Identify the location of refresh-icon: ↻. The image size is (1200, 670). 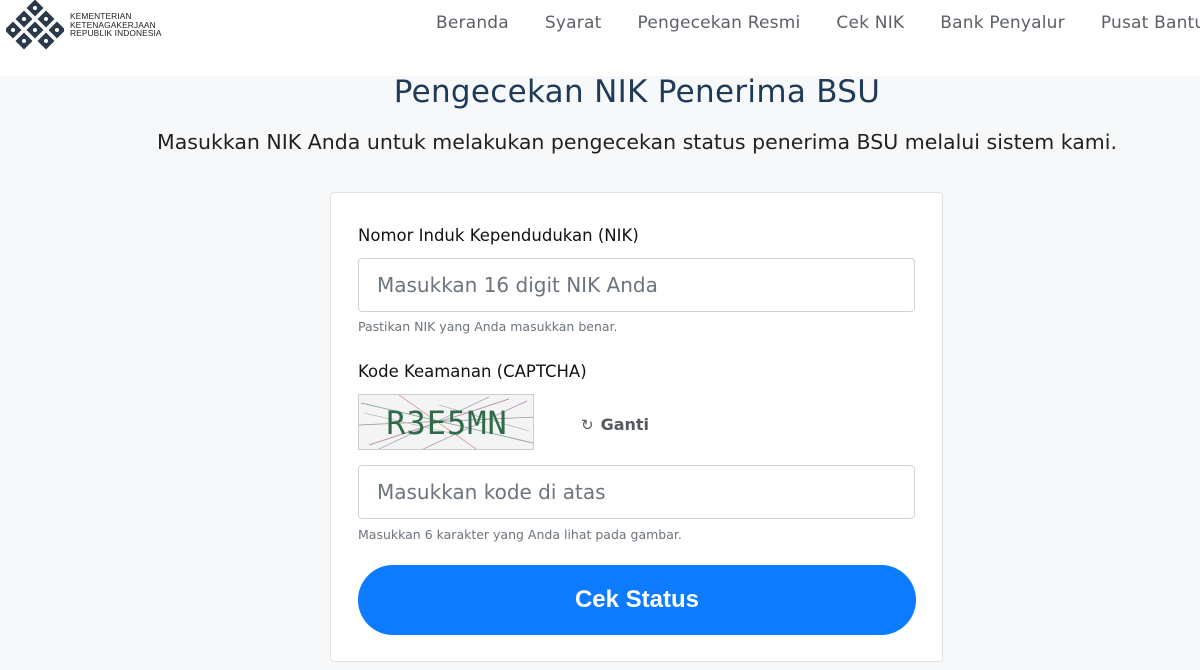
(587, 424).